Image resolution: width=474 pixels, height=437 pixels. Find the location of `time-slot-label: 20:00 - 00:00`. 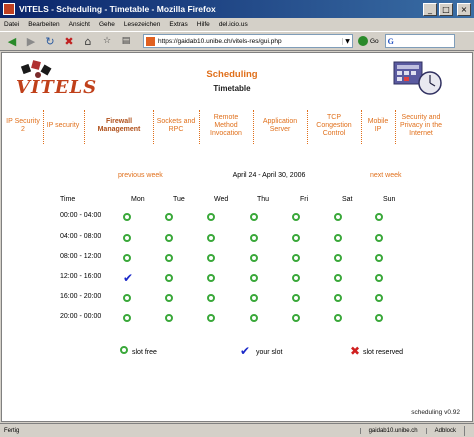

time-slot-label: 20:00 - 00:00 is located at coordinates (81, 316).